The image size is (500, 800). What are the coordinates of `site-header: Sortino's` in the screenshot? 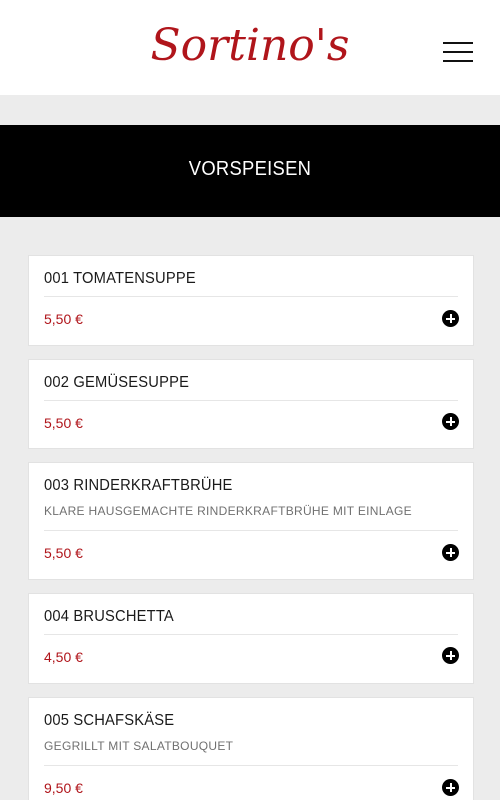 It's located at (250, 47).